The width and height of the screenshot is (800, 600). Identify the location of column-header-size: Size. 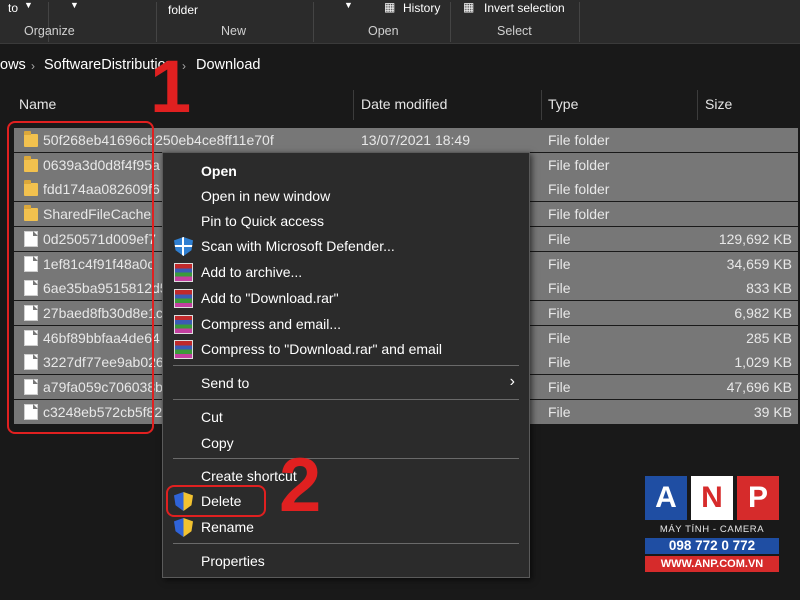
(718, 104).